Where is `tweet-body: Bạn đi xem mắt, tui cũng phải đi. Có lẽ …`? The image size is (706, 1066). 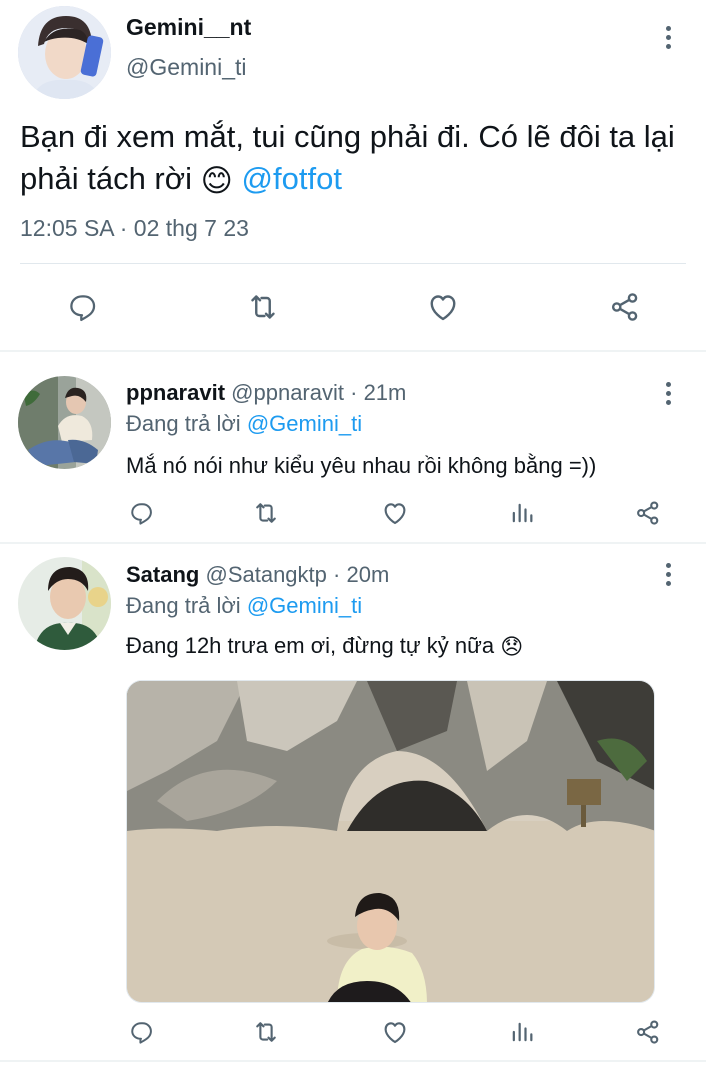
tweet-body: Bạn đi xem mắt, tui cũng phải đi. Có lẽ … is located at coordinates (347, 157).